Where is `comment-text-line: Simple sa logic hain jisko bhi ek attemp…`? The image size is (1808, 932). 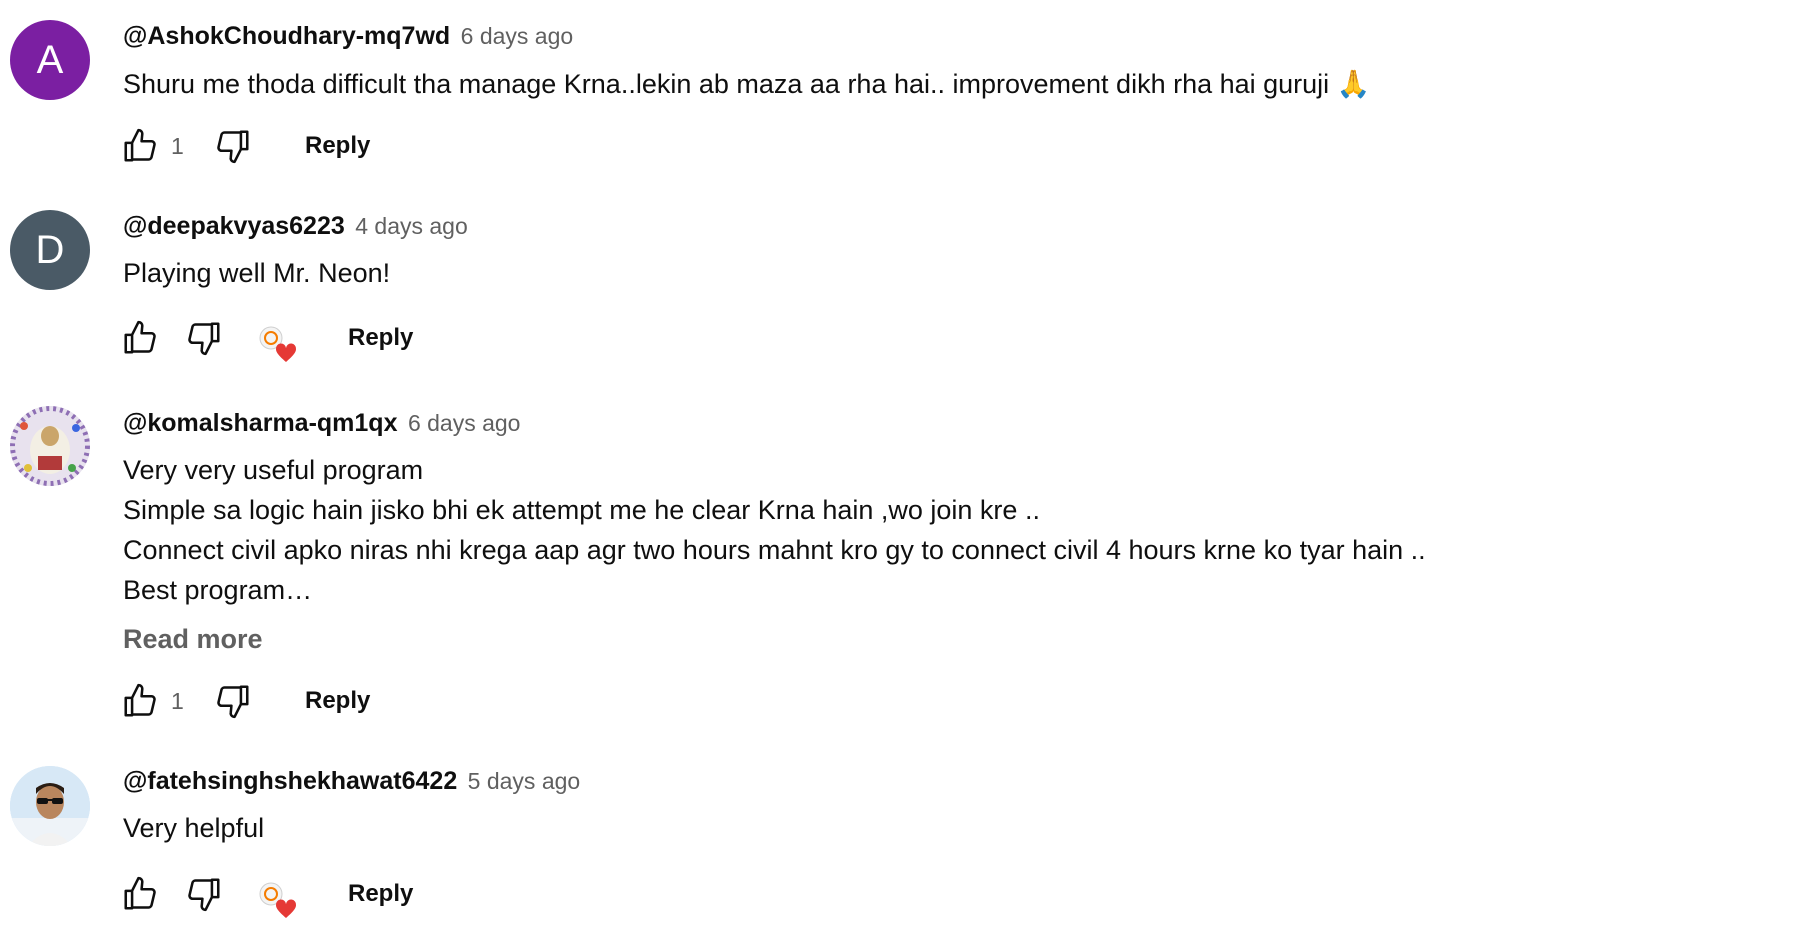 comment-text-line: Simple sa logic hain jisko bhi ek attemp… is located at coordinates (581, 510).